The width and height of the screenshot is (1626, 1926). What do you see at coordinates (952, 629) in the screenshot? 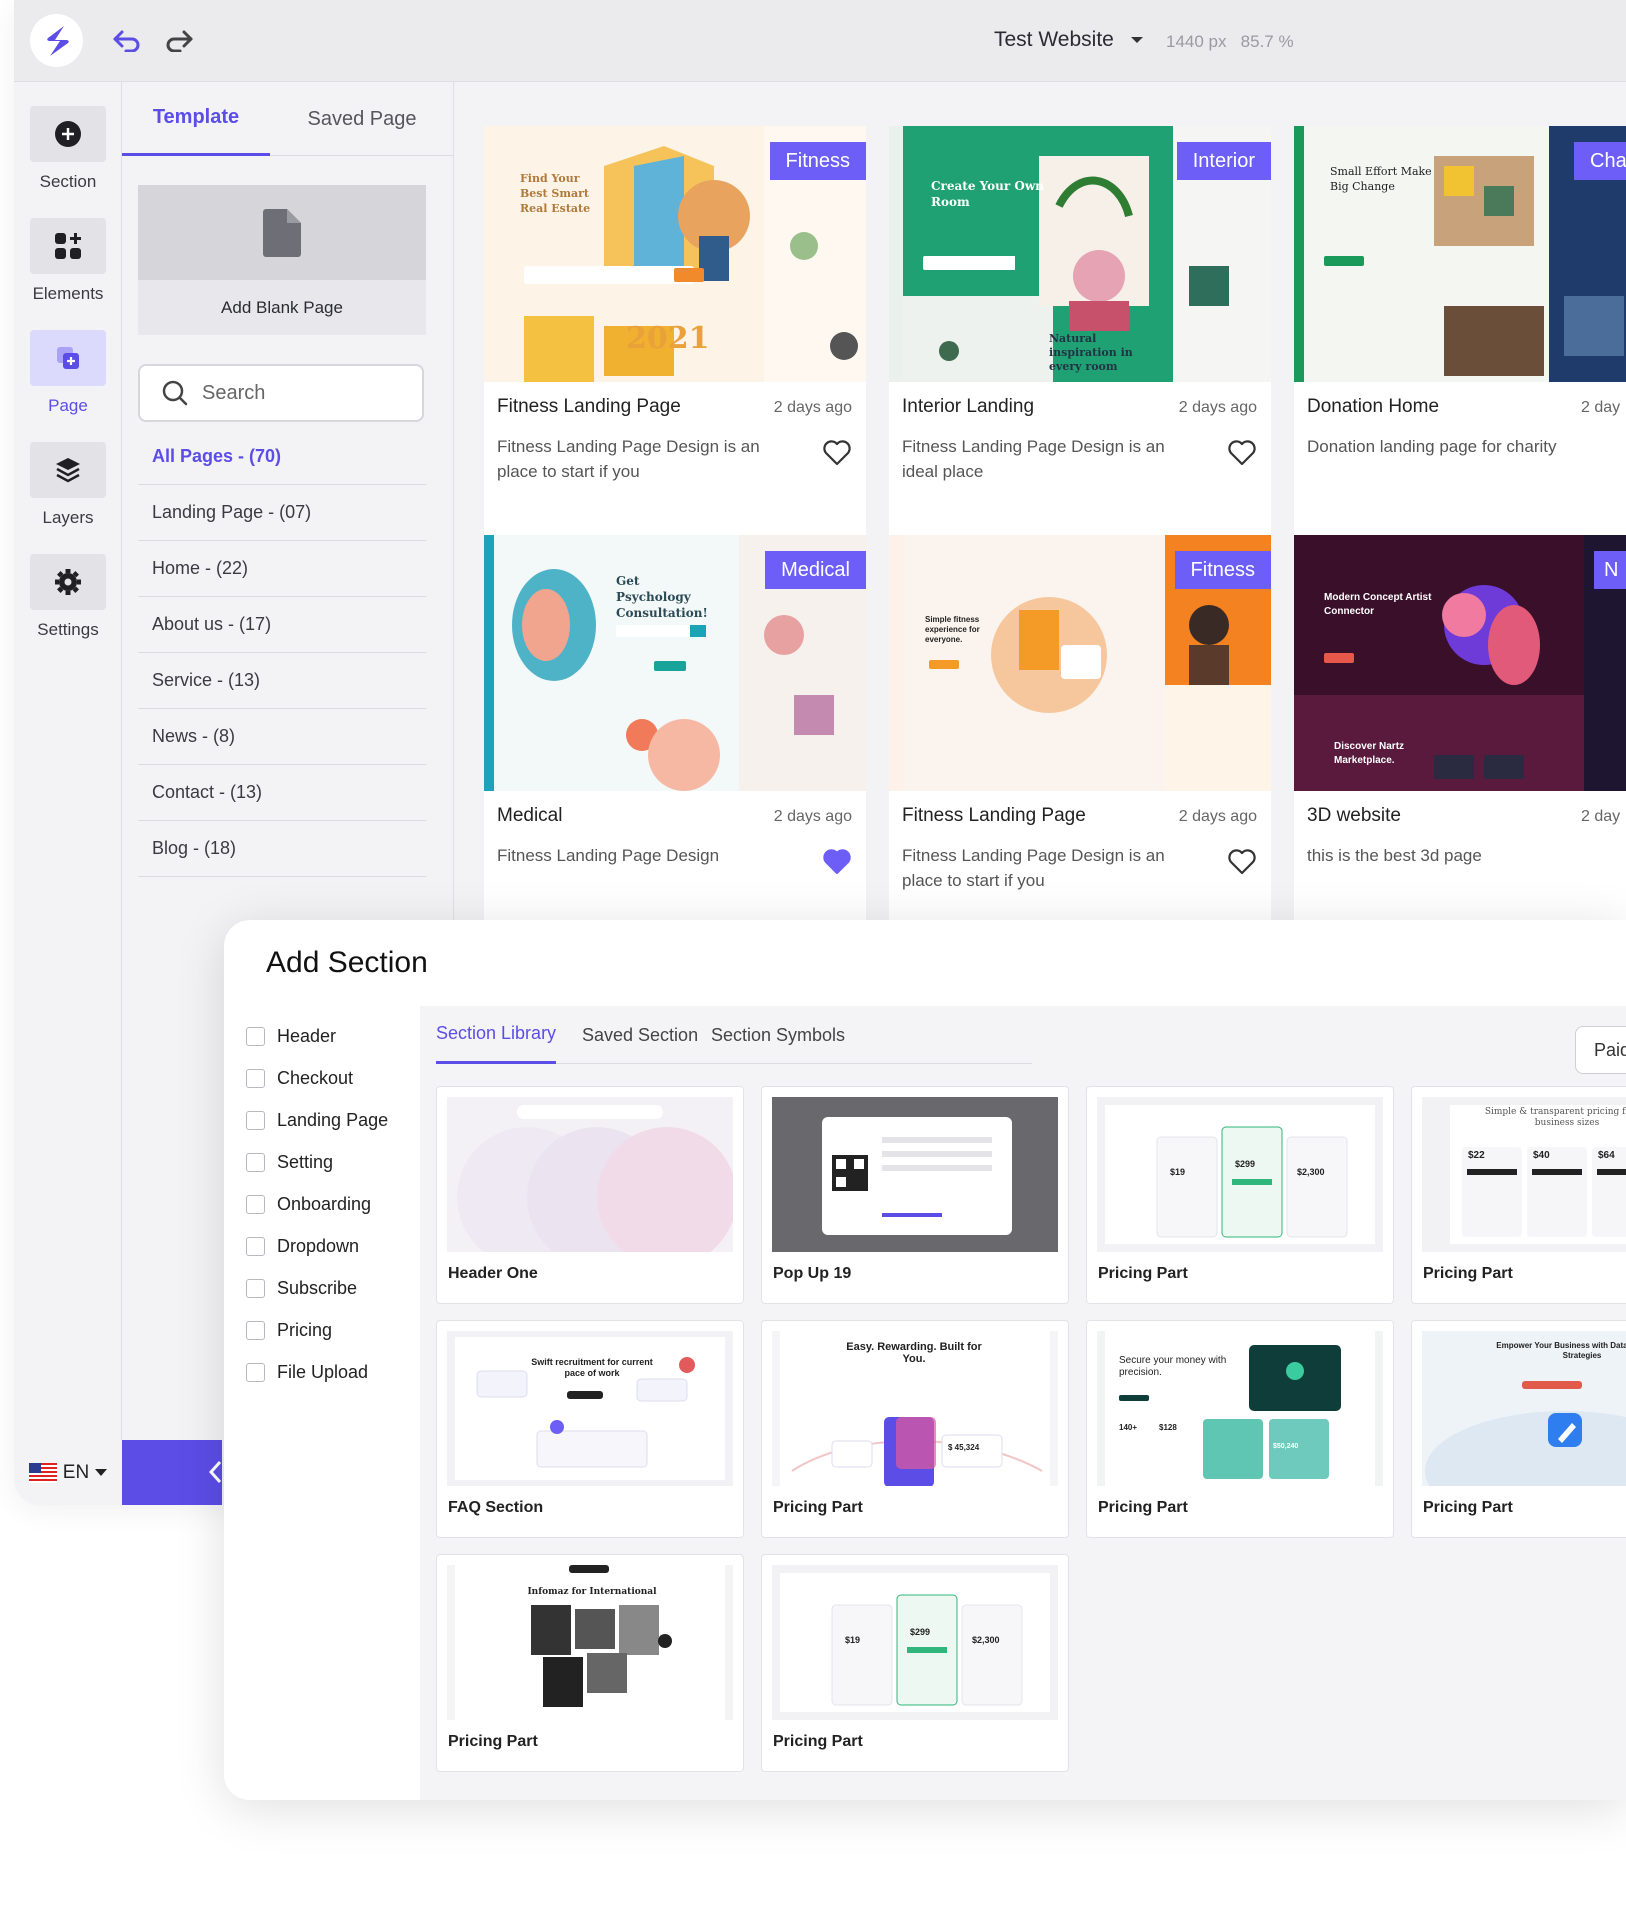
I see `thumb-heading: Simple fitness experience for everyone.` at bounding box center [952, 629].